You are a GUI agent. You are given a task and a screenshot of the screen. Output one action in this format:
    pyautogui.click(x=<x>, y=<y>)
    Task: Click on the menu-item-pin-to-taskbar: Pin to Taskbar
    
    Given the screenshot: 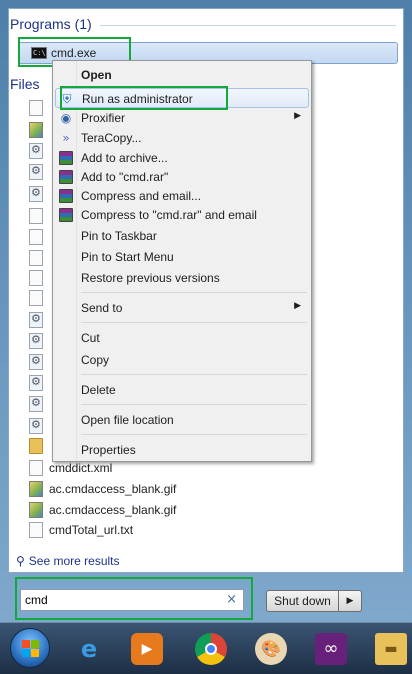 What is the action you would take?
    pyautogui.click(x=182, y=236)
    